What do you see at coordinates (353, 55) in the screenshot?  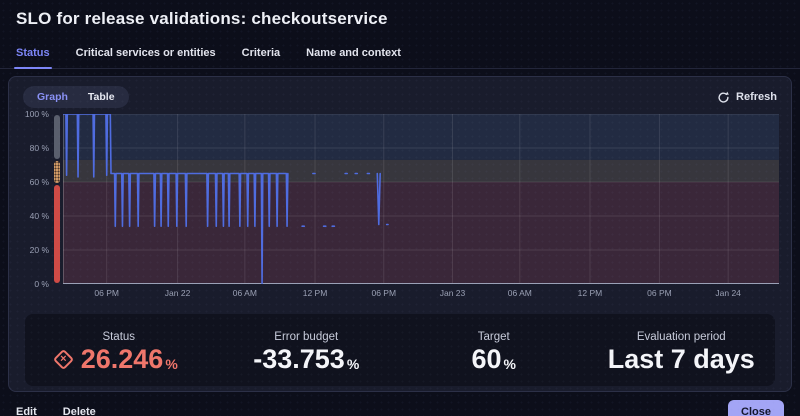 I see `tab-name-and-context: Name and context` at bounding box center [353, 55].